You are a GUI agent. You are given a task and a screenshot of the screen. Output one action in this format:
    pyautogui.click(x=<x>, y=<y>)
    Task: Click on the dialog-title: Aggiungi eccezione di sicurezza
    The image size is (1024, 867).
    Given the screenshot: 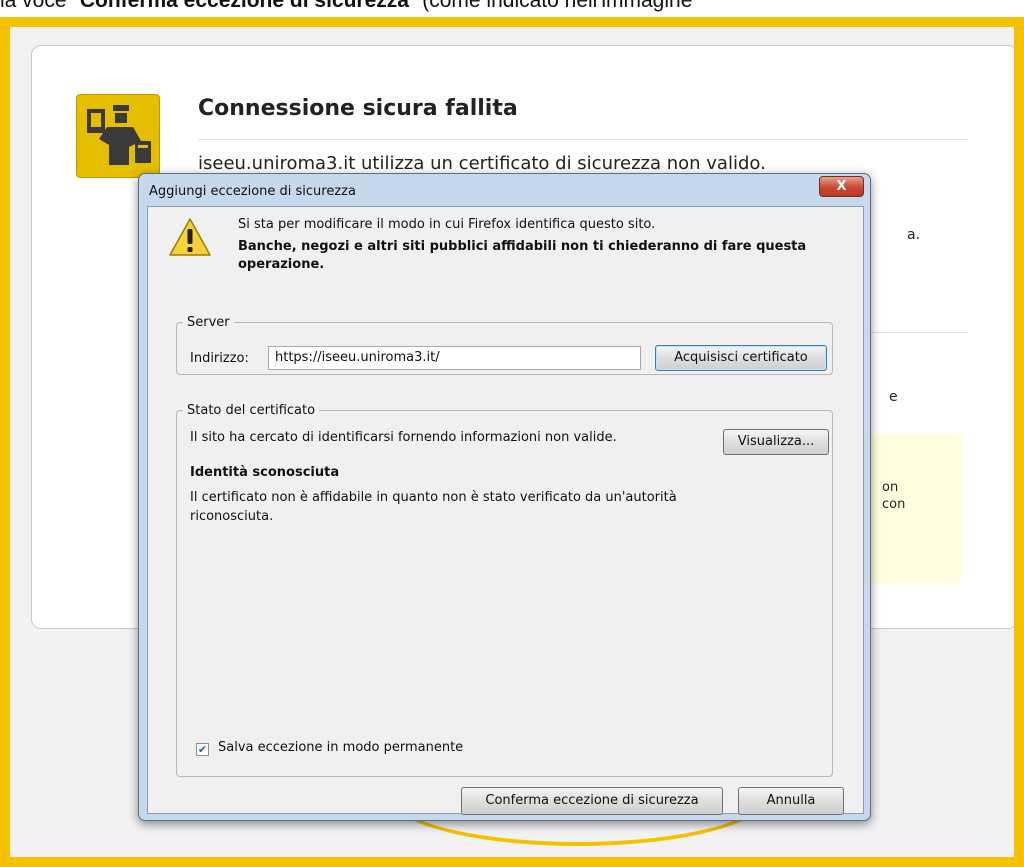 What is the action you would take?
    pyautogui.click(x=252, y=191)
    